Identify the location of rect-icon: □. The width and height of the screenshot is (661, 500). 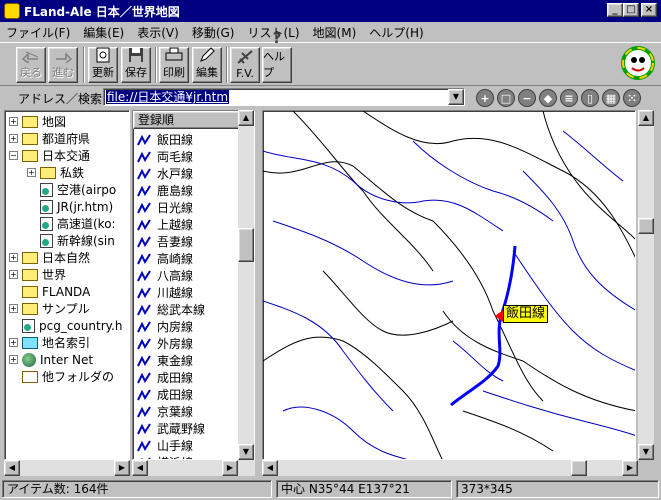
(506, 98).